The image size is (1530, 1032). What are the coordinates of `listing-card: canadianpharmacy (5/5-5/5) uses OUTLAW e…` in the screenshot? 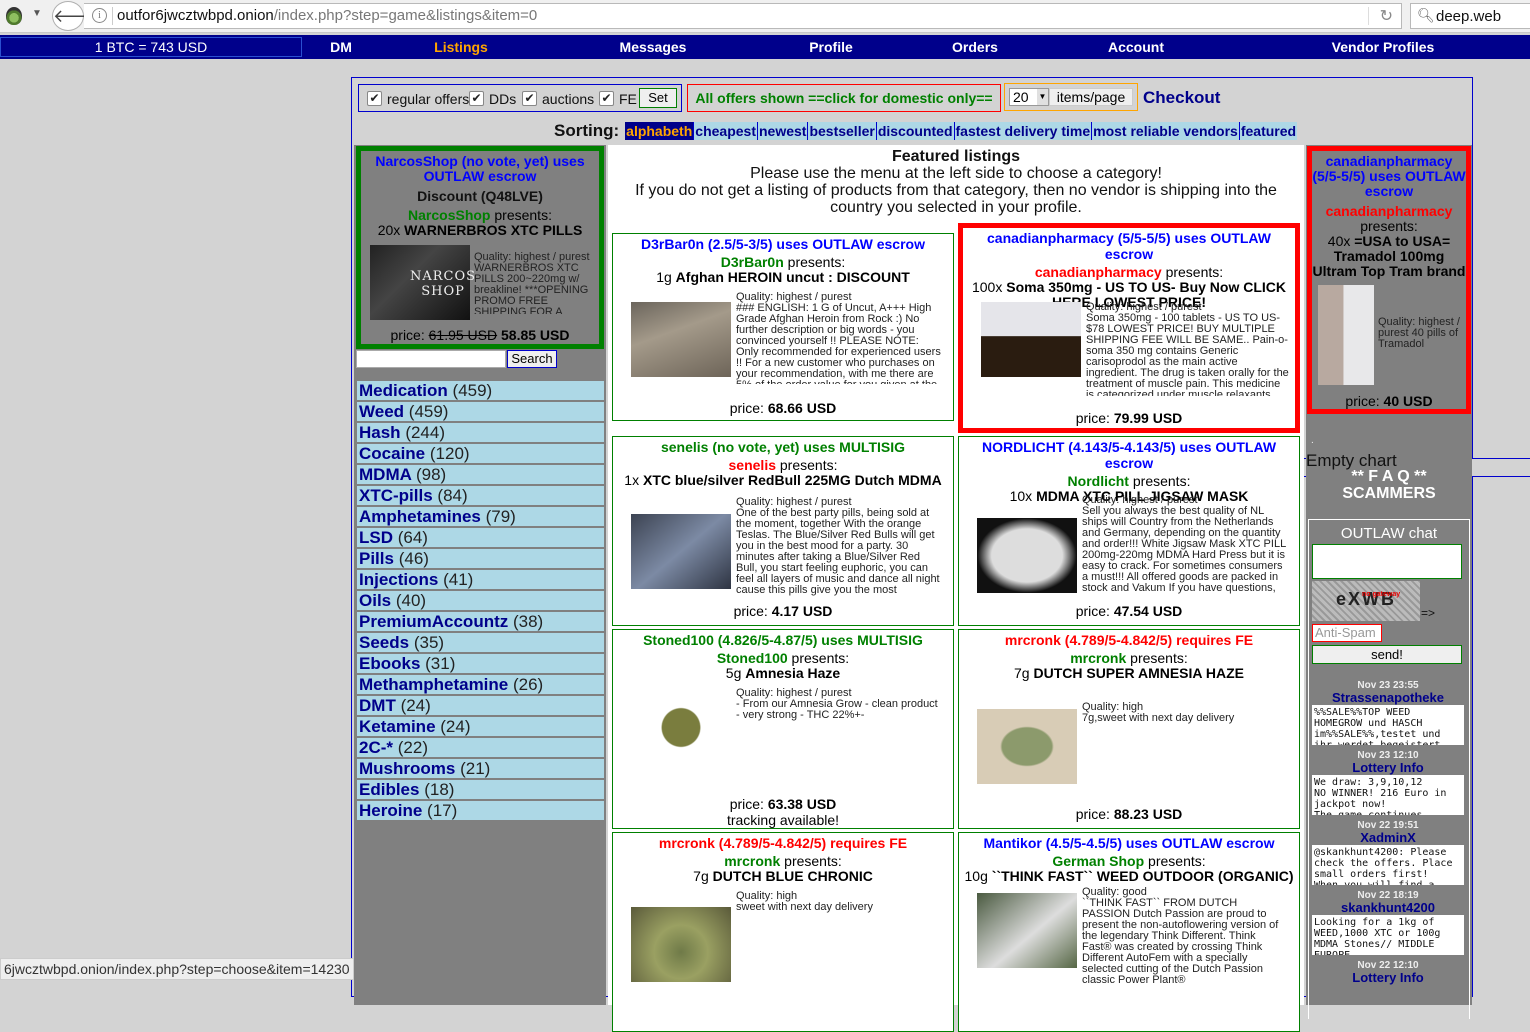 It's located at (1129, 328).